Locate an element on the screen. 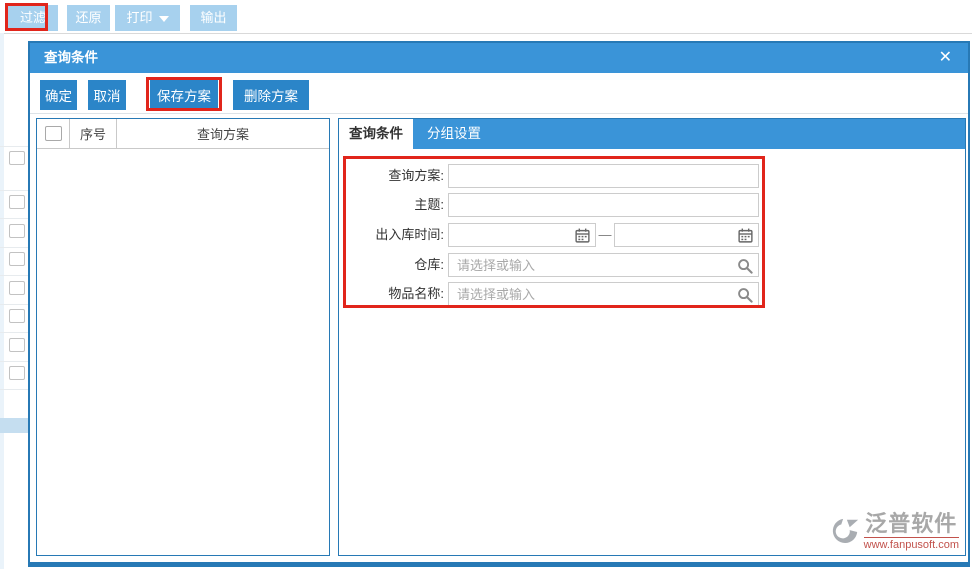  date-from-field-box is located at coordinates (522, 235).